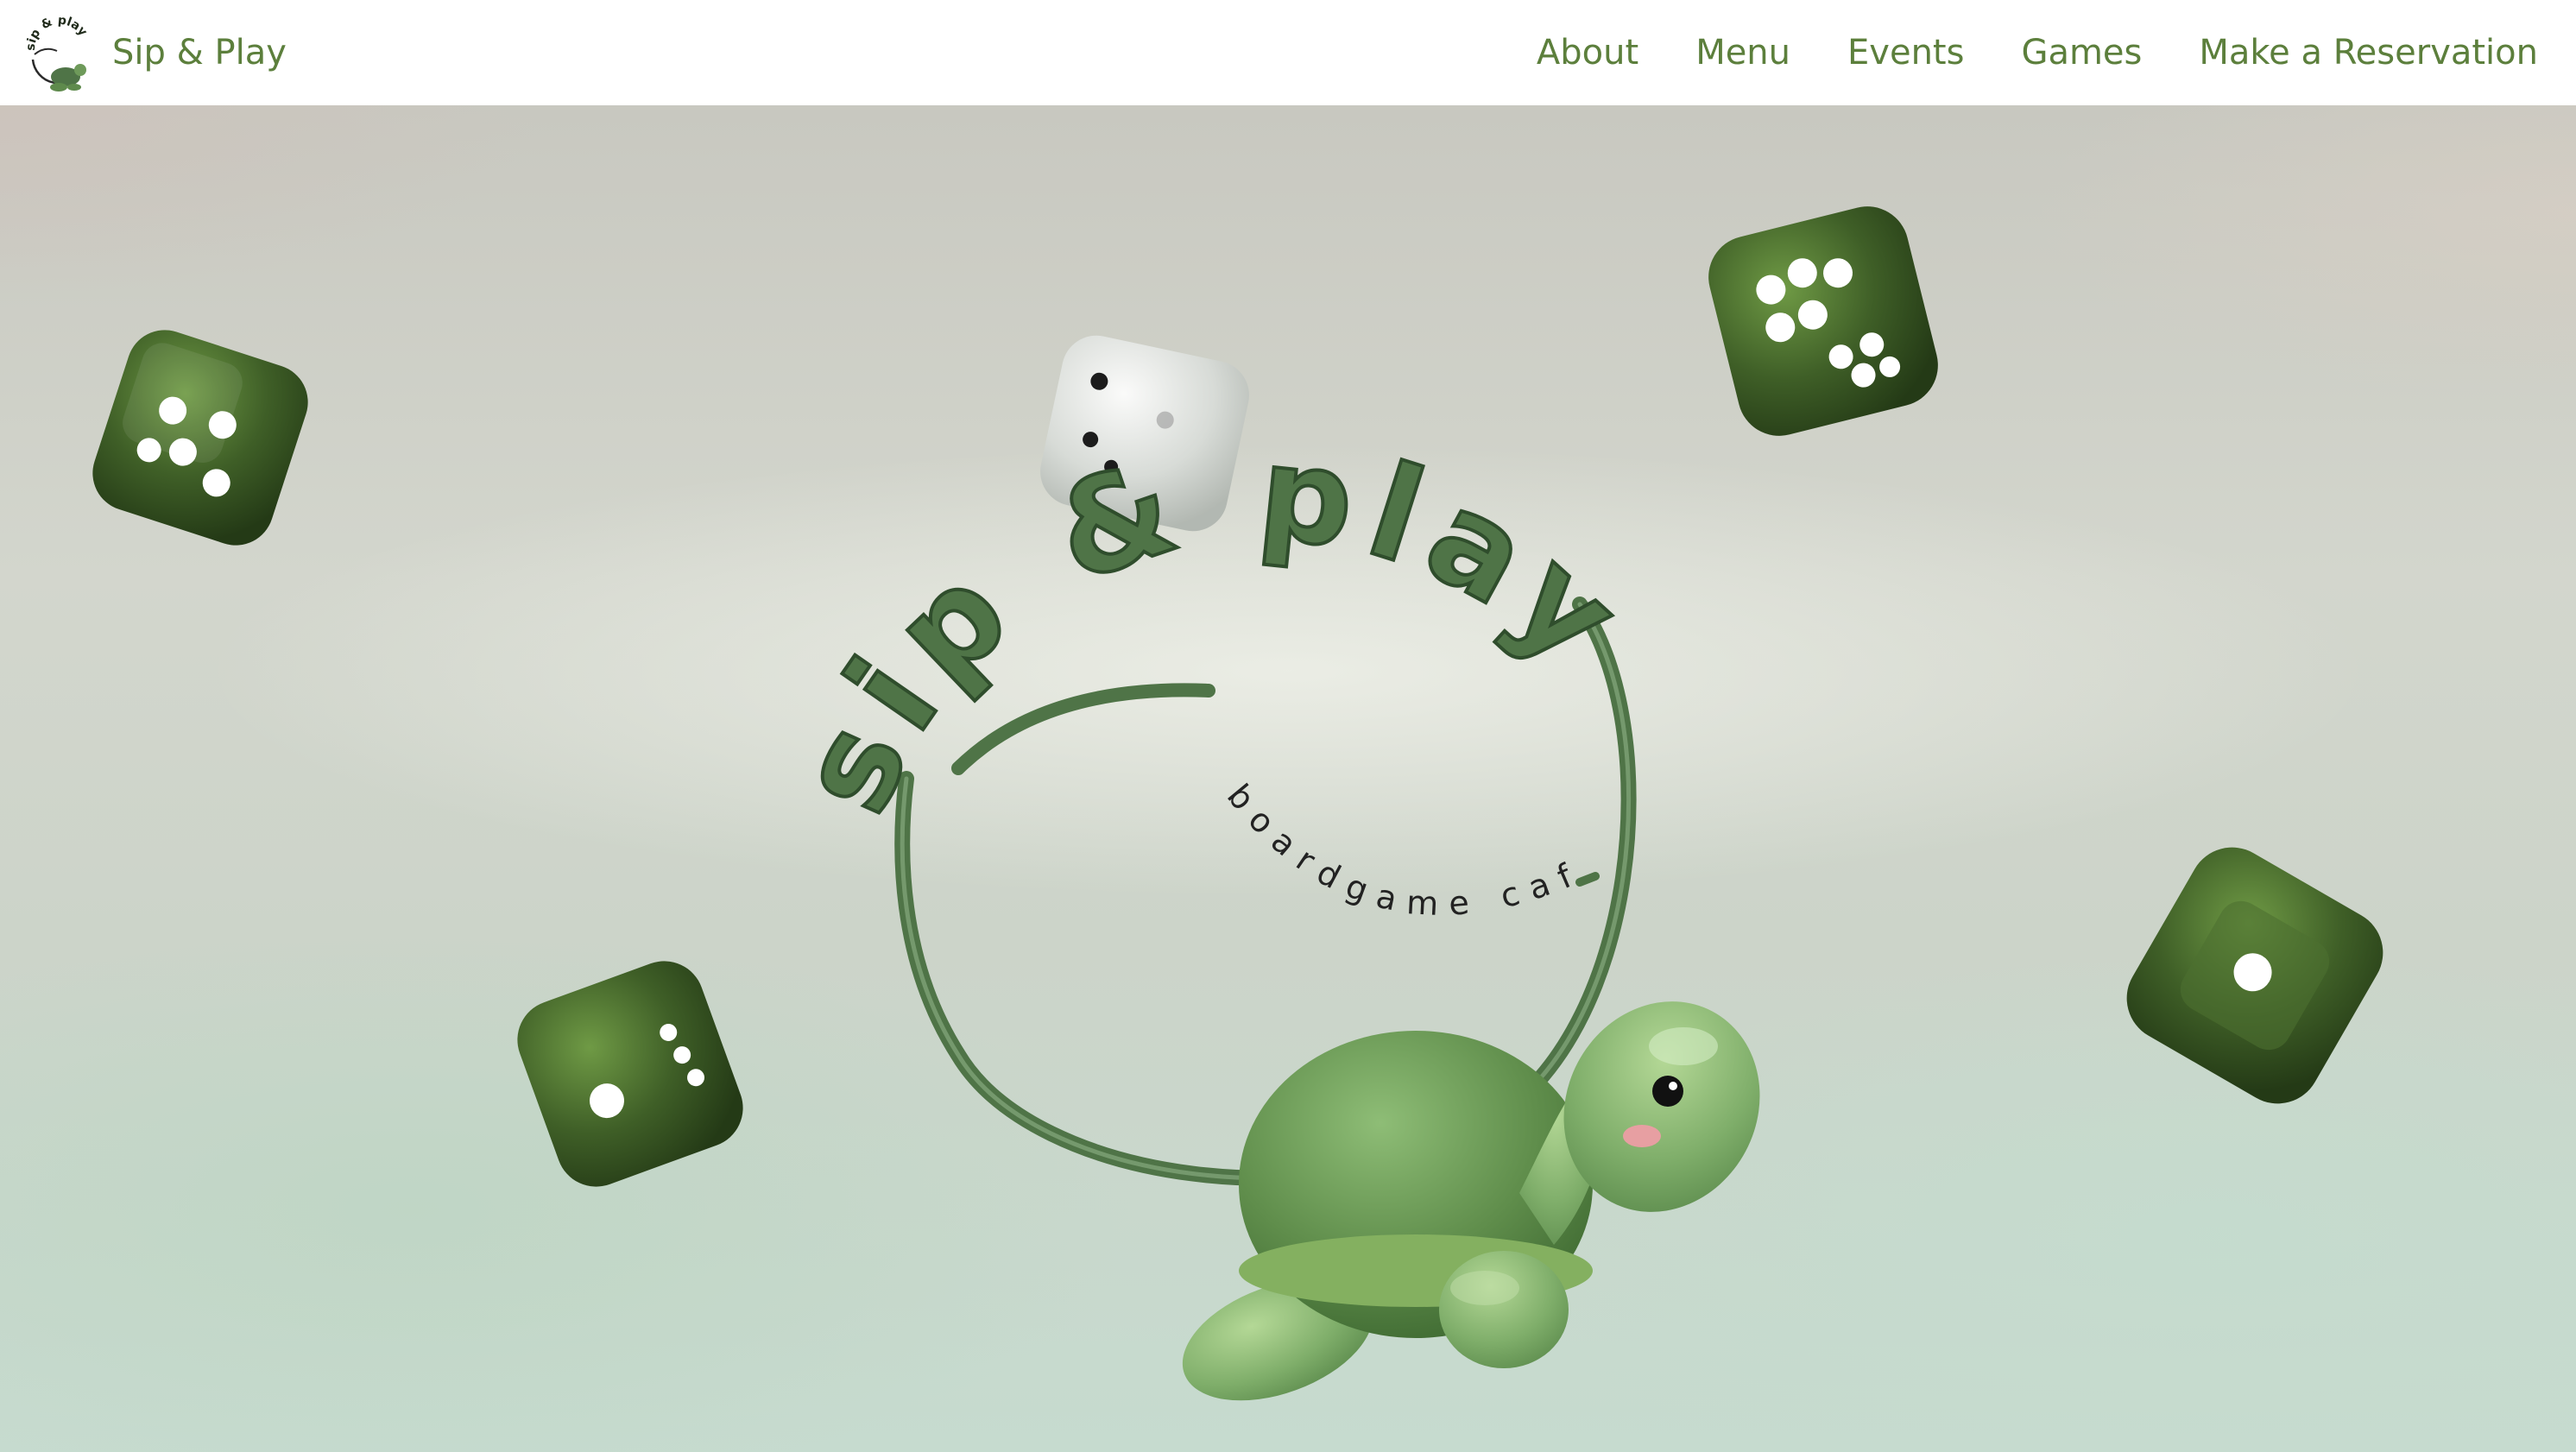  Describe the element at coordinates (1823, 321) in the screenshot. I see `dice-top-right` at that location.